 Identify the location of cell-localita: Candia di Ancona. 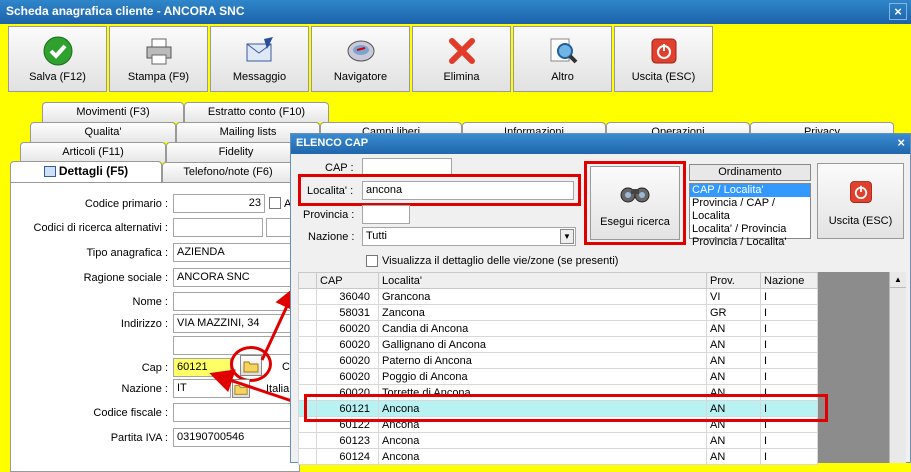
(542, 328).